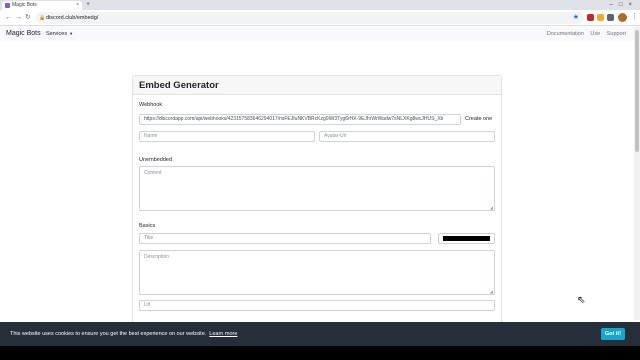 The image size is (640, 360). Describe the element at coordinates (637, 91) in the screenshot. I see `scrollbar-thumb` at that location.